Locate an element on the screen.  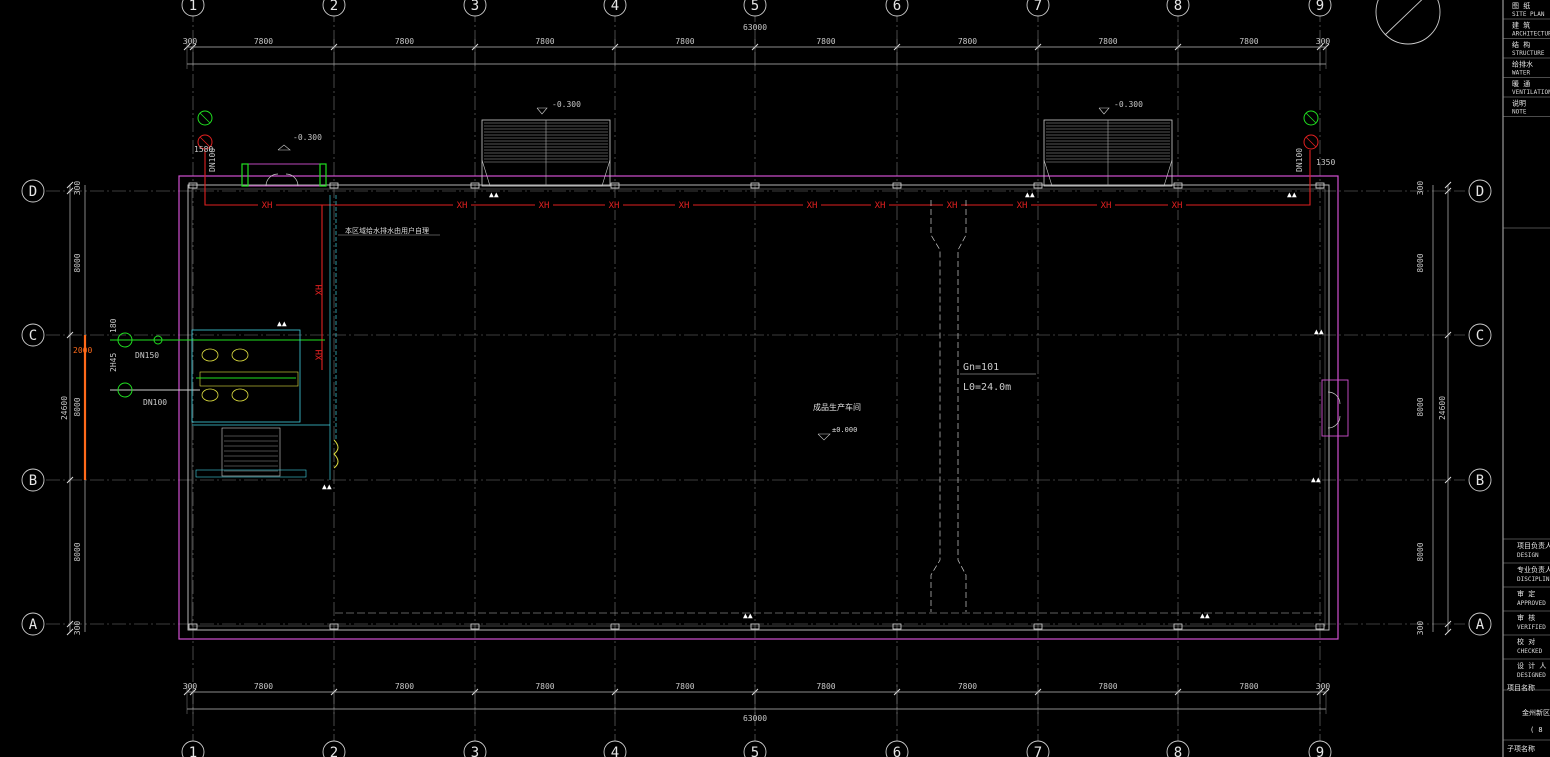
note-text: 本区域给水排水由用户自理 is located at coordinates (387, 230).